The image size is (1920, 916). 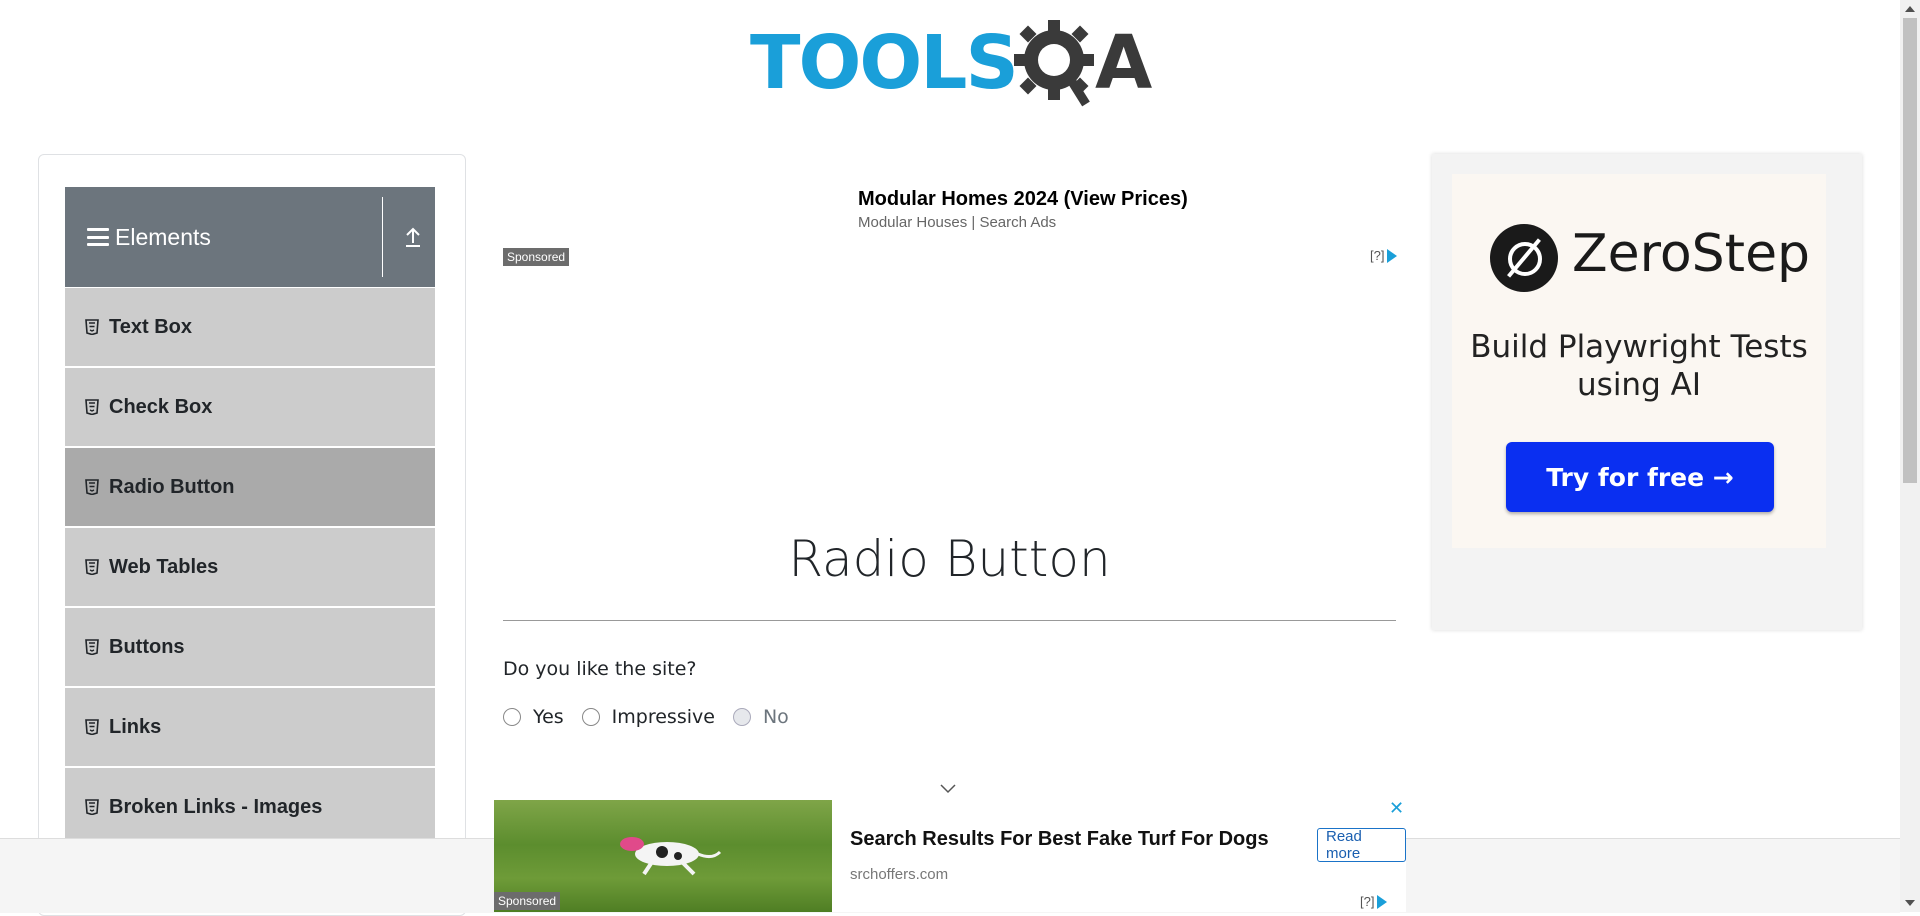 What do you see at coordinates (1396, 808) in the screenshot?
I see `close-icon: ✕` at bounding box center [1396, 808].